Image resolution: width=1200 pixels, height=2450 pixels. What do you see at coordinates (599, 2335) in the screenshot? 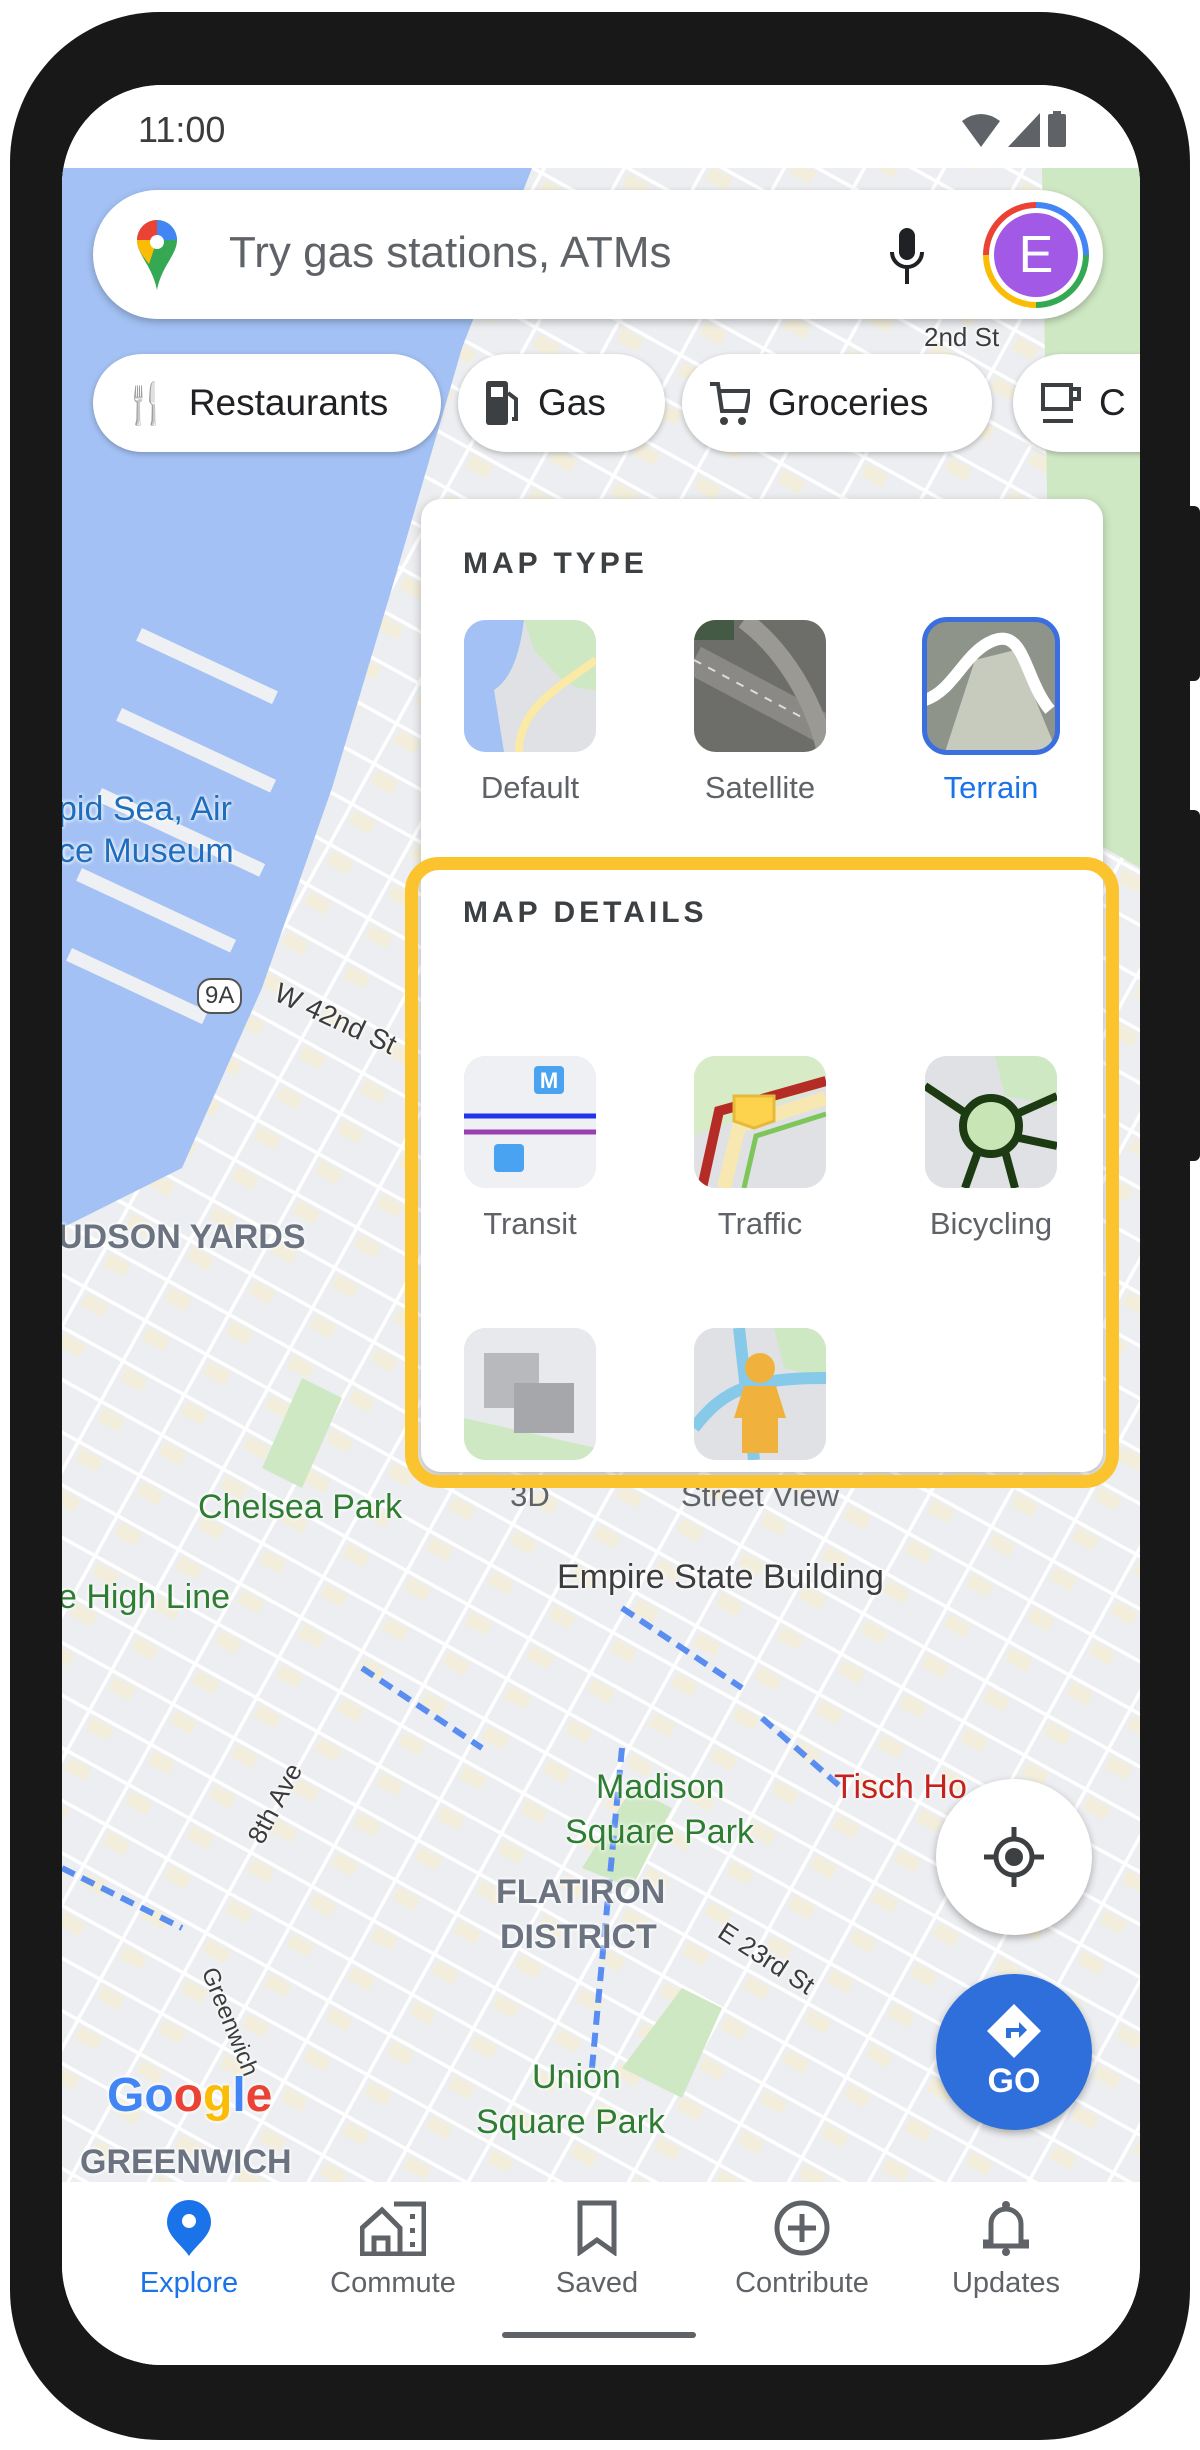
I see `home-indicator` at bounding box center [599, 2335].